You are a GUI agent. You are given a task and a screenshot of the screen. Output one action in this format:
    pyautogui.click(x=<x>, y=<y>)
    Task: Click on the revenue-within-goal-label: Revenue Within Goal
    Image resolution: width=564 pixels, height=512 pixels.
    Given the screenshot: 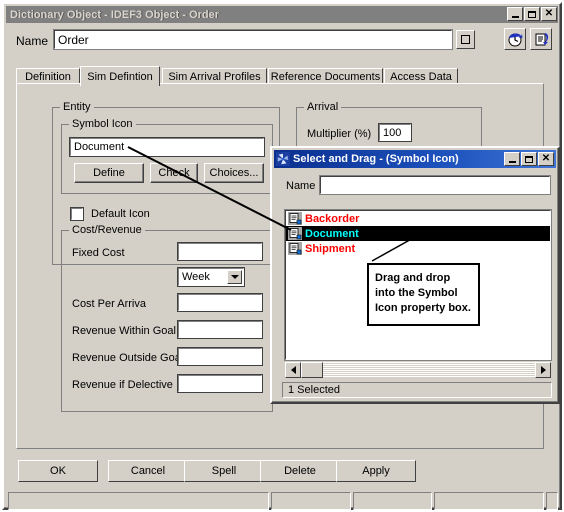 What is the action you would take?
    pyautogui.click(x=124, y=331)
    